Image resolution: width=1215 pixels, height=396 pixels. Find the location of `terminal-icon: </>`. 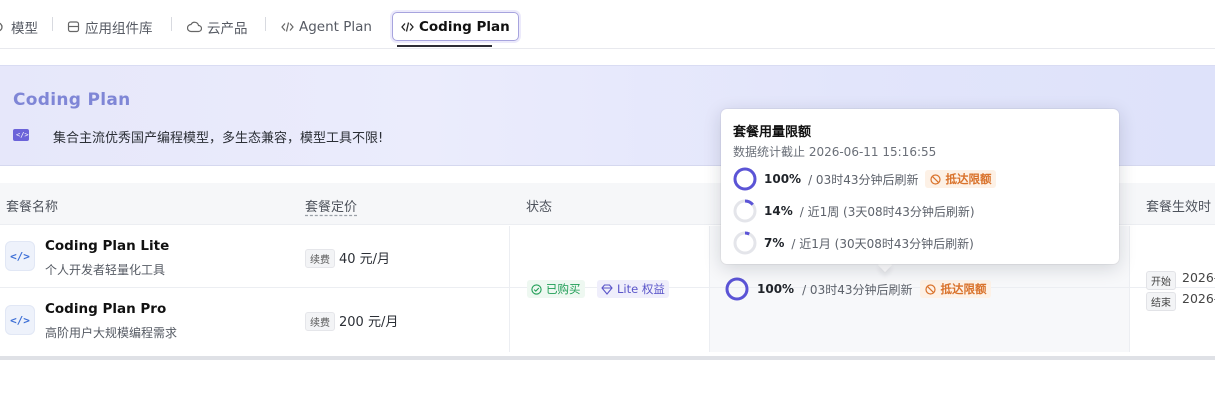

terminal-icon: </> is located at coordinates (21, 135).